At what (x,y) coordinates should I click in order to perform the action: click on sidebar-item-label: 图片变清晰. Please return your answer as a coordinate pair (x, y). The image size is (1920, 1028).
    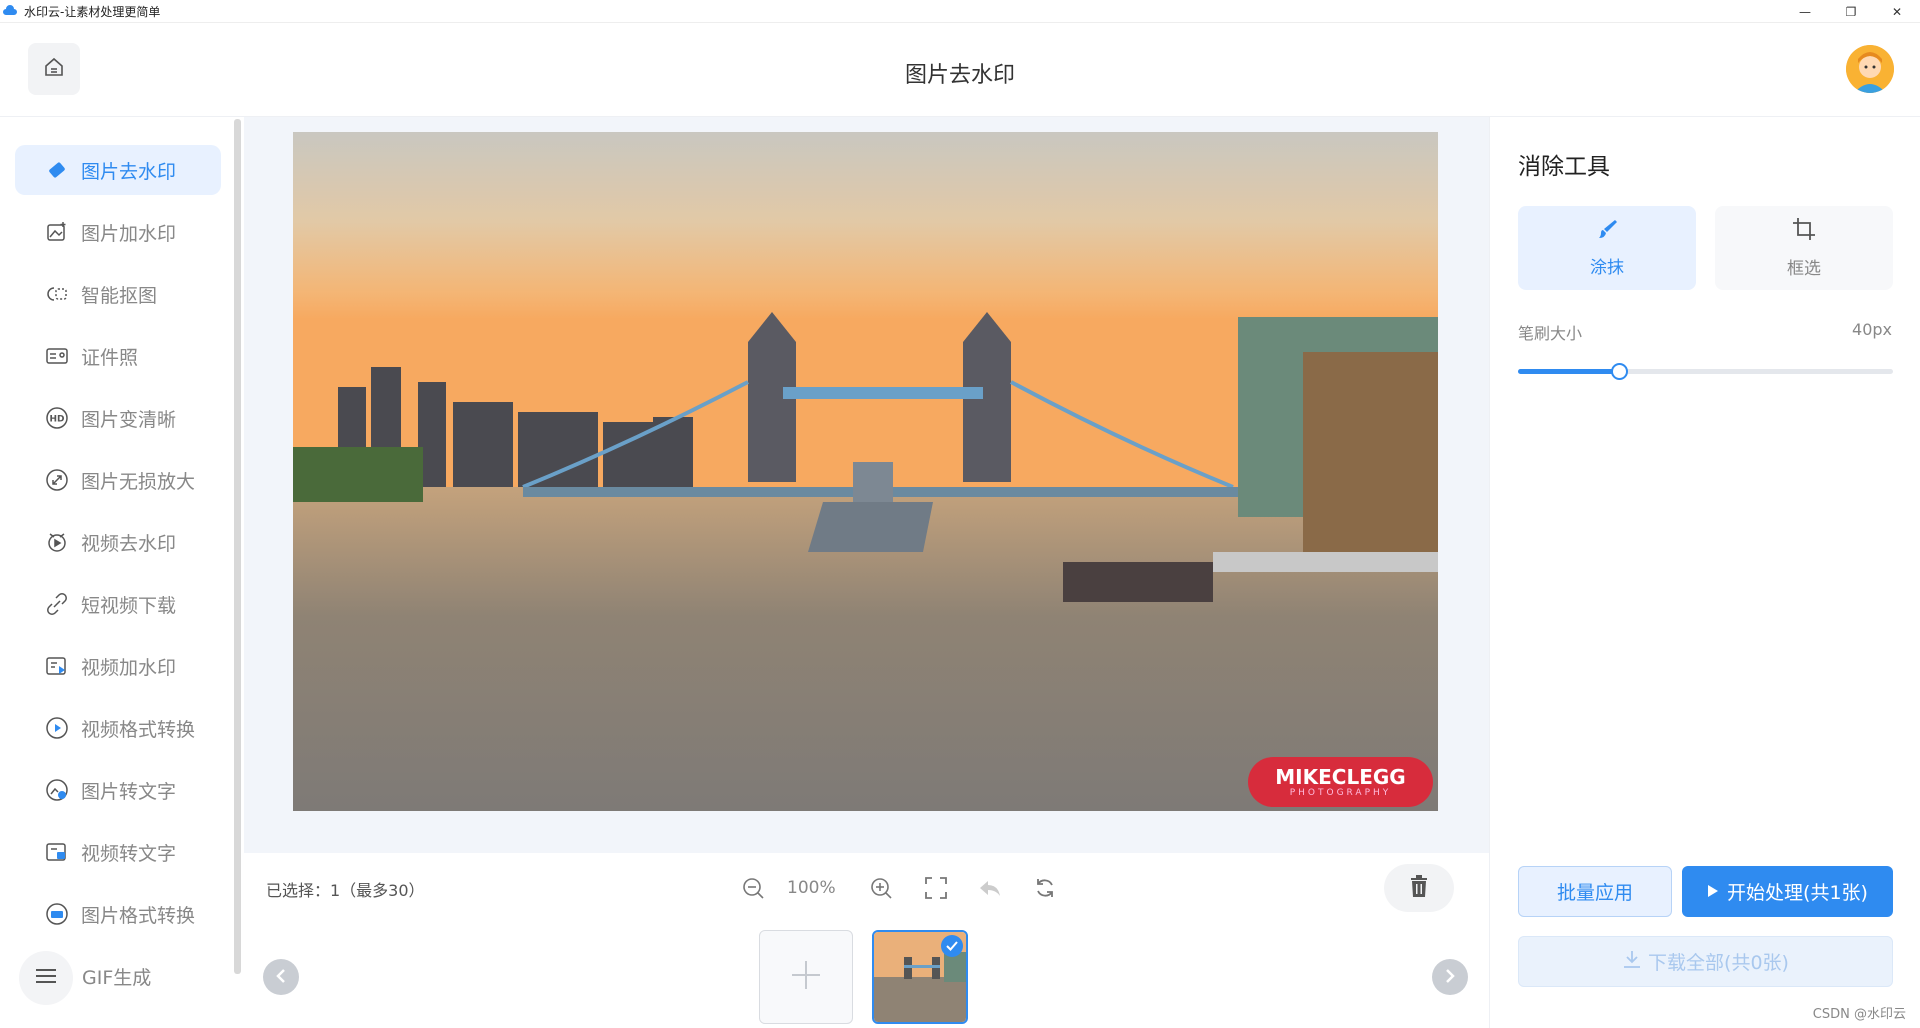
    Looking at the image, I should click on (129, 419).